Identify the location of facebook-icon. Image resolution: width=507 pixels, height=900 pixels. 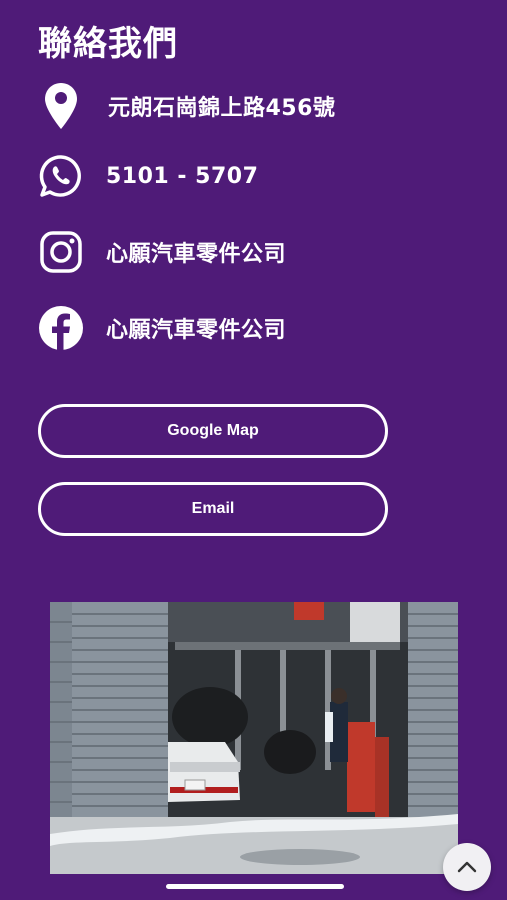
(61, 328).